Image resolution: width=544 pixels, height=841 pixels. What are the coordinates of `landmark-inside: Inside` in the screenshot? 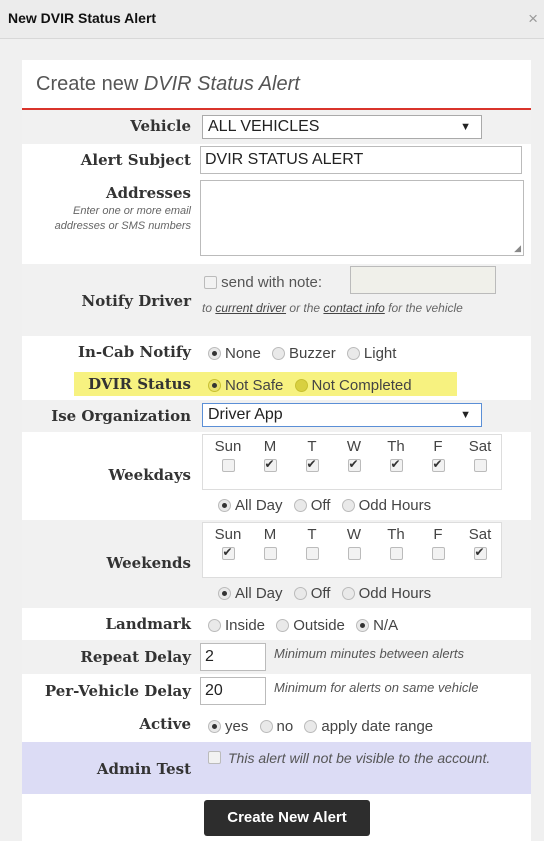 It's located at (236, 625).